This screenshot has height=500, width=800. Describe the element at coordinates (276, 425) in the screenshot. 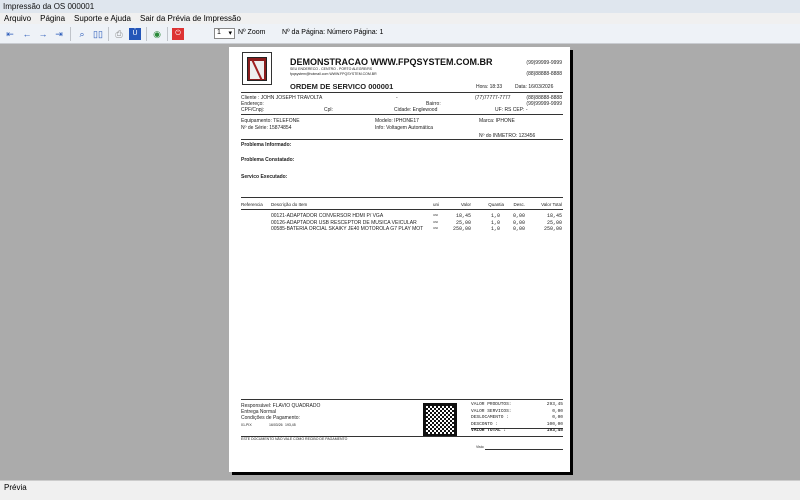

I see `pagamento-data: 16/03/26` at that location.